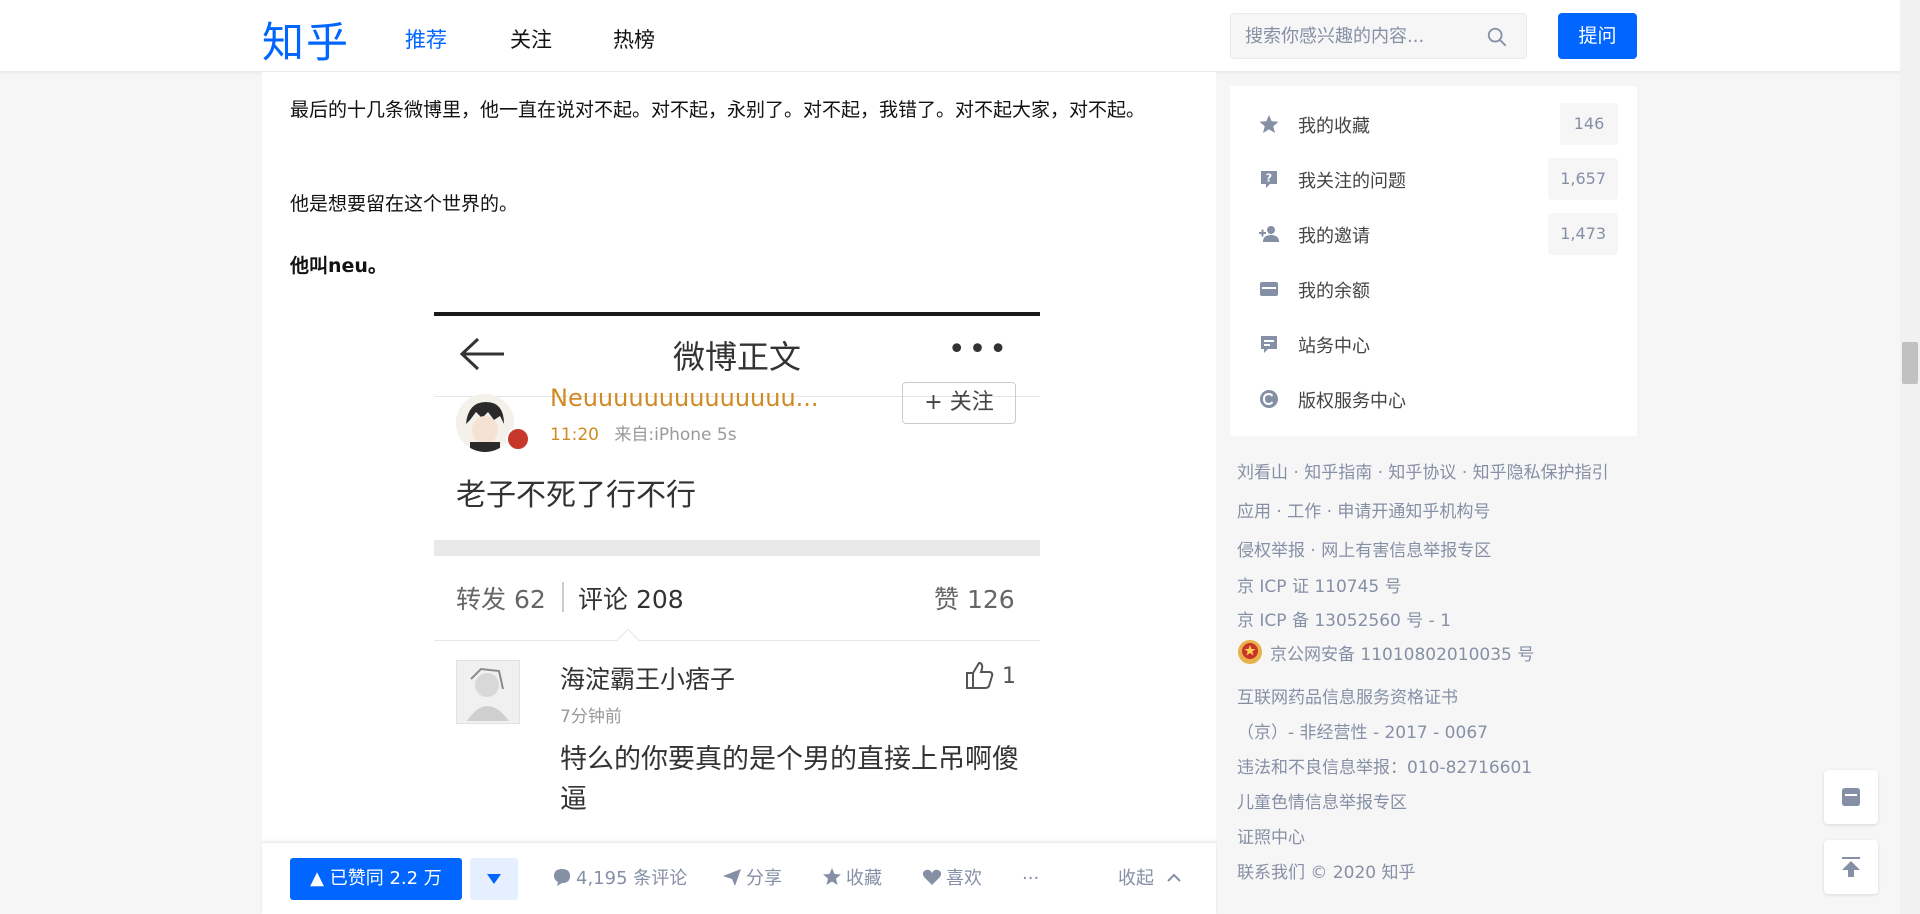 This screenshot has height=914, width=1920. What do you see at coordinates (1250, 652) in the screenshot?
I see `police-badge-icon` at bounding box center [1250, 652].